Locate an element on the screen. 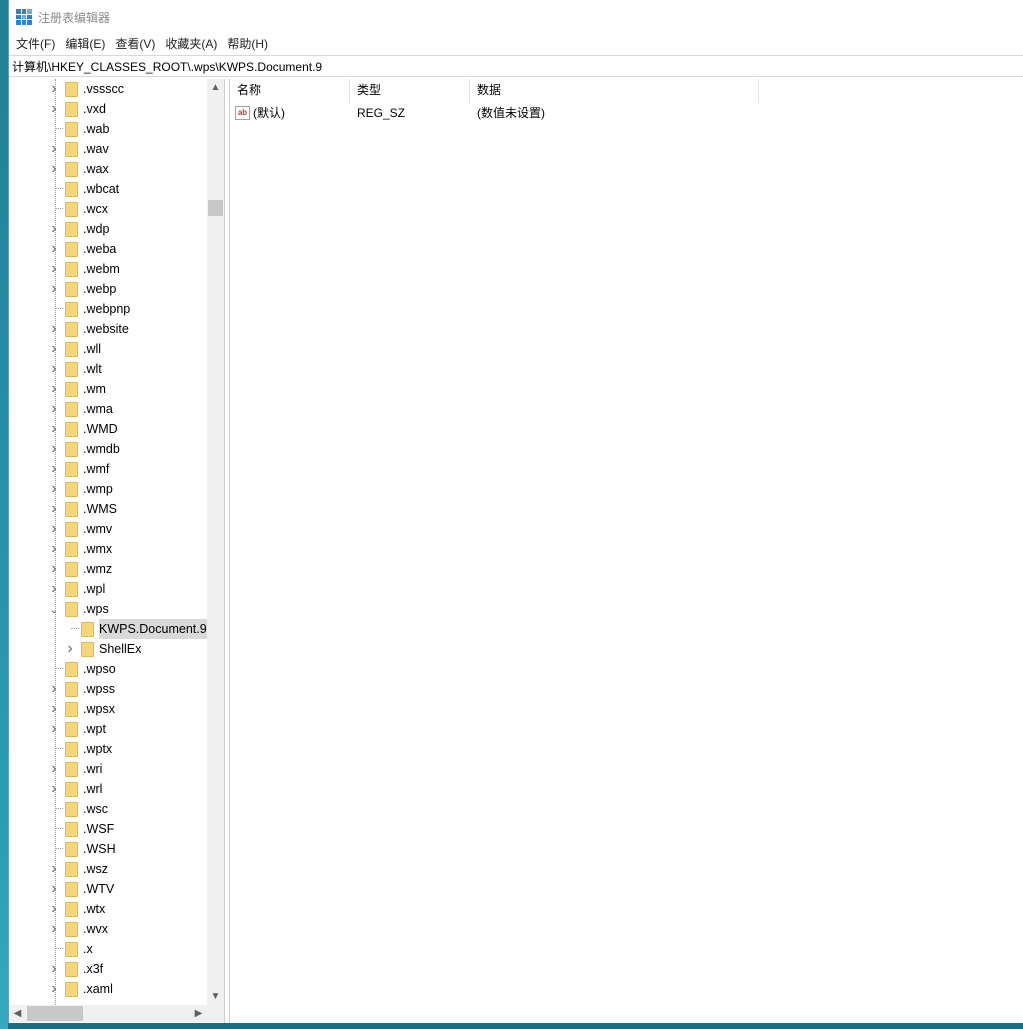 The image size is (1023, 1029). tree-node: › .wm is located at coordinates (108, 389).